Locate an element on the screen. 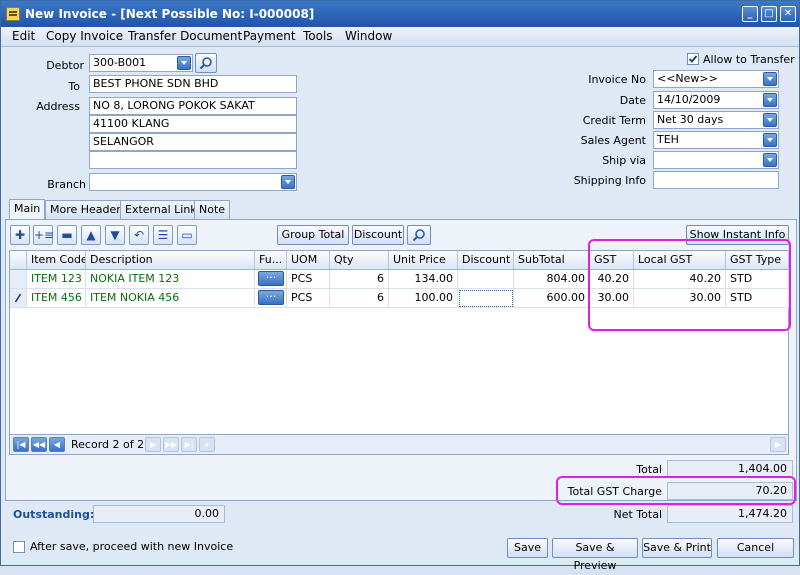  ship-via-label: Ship via is located at coordinates (624, 160).